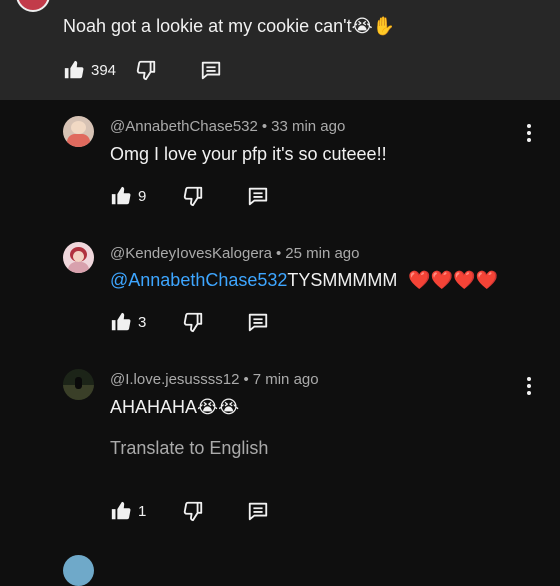 The height and width of the screenshot is (586, 560). I want to click on comment-meta: @KendeyIovesKalogera • 25 min ago, so click(235, 253).